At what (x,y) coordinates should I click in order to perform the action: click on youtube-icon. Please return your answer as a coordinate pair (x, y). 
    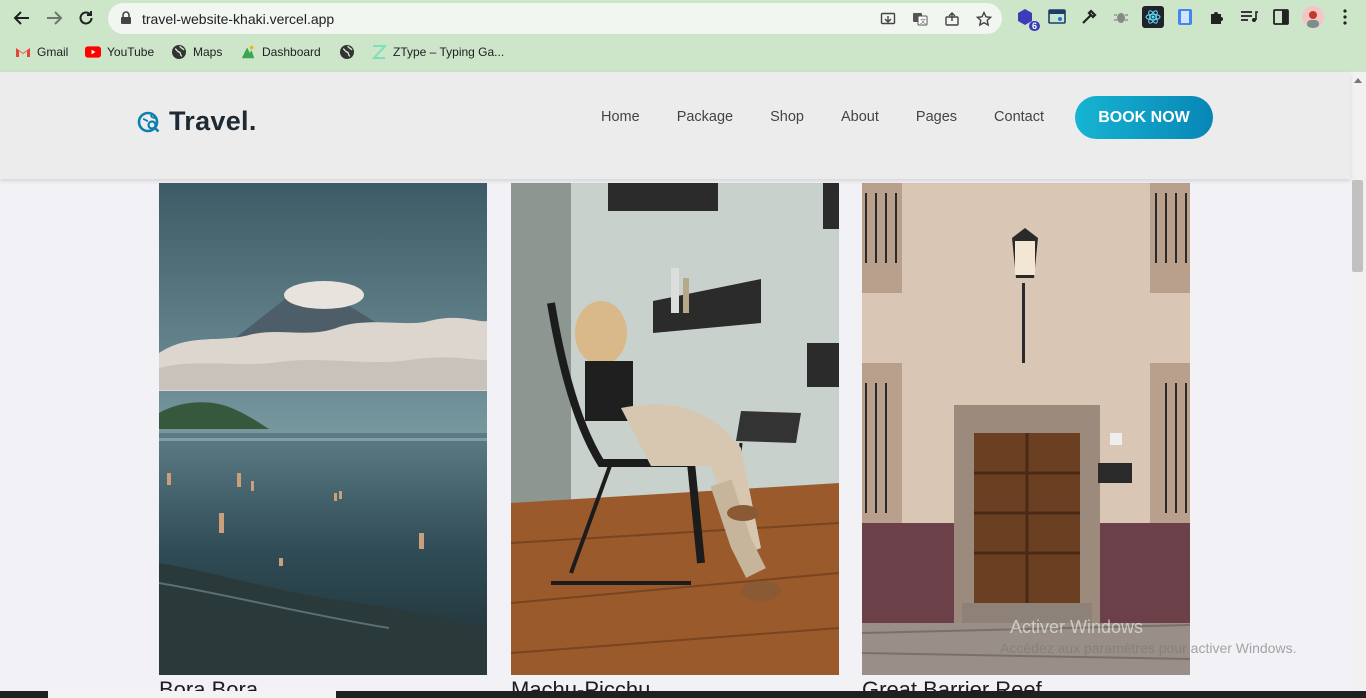
    Looking at the image, I should click on (93, 52).